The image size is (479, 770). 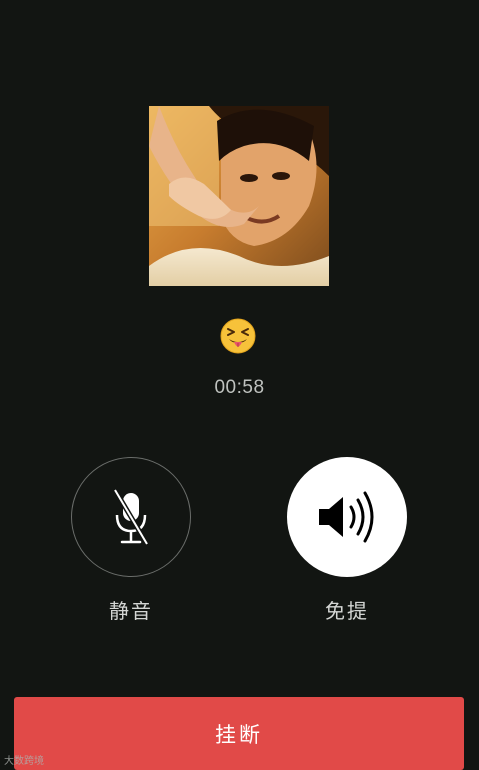 I want to click on mute-label: 静音, so click(x=131, y=611).